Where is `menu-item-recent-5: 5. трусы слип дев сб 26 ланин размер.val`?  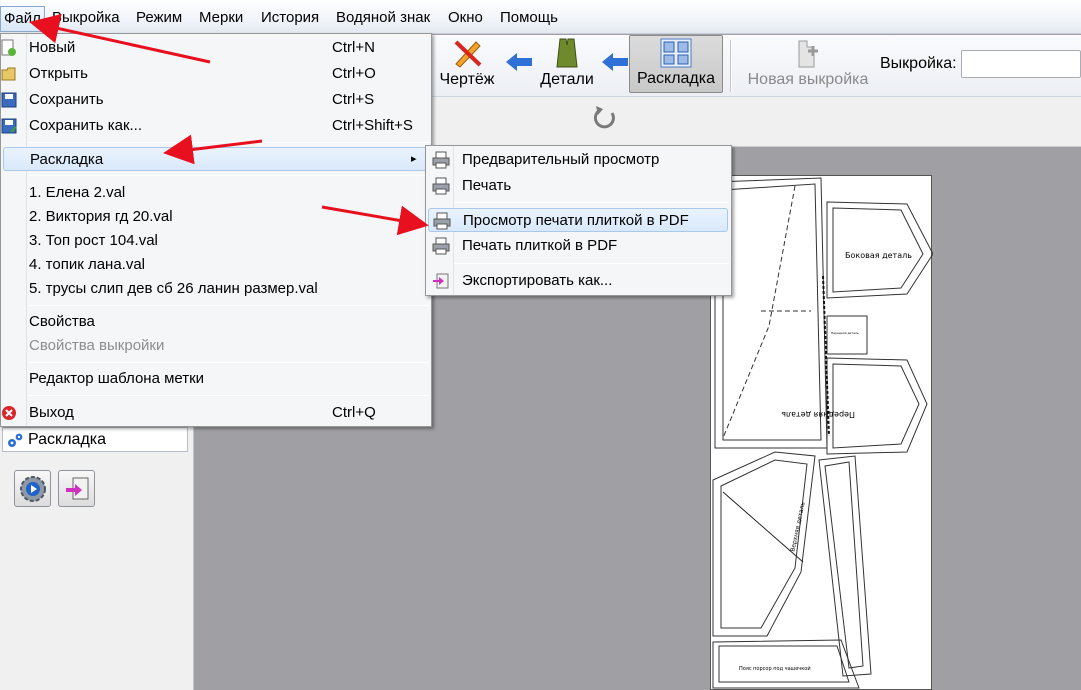 menu-item-recent-5: 5. трусы слип дев сб 26 ланин размер.val is located at coordinates (217, 289).